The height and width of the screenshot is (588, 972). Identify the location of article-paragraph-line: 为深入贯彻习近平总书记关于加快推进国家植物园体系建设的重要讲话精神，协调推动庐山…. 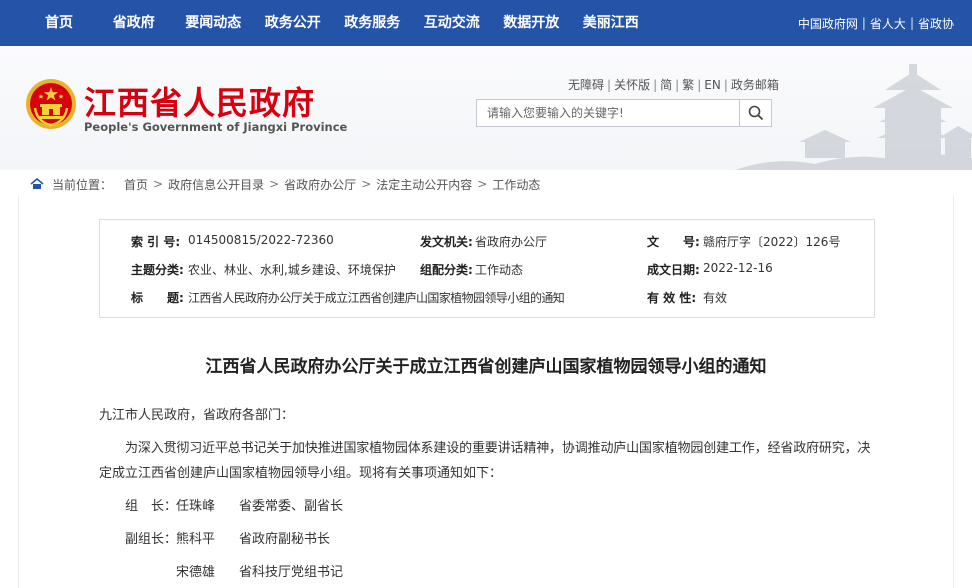
(498, 448).